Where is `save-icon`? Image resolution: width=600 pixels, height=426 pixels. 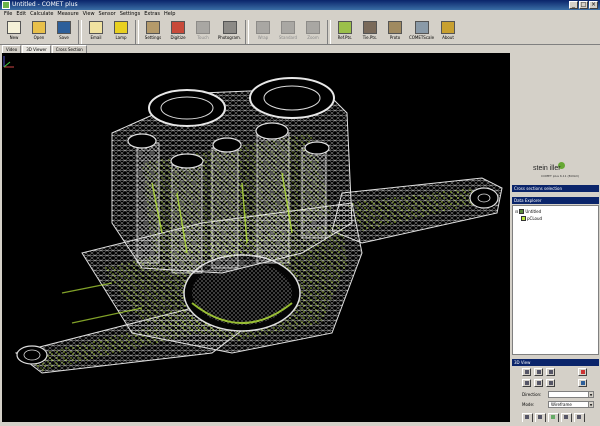
save-icon is located at coordinates (64, 27).